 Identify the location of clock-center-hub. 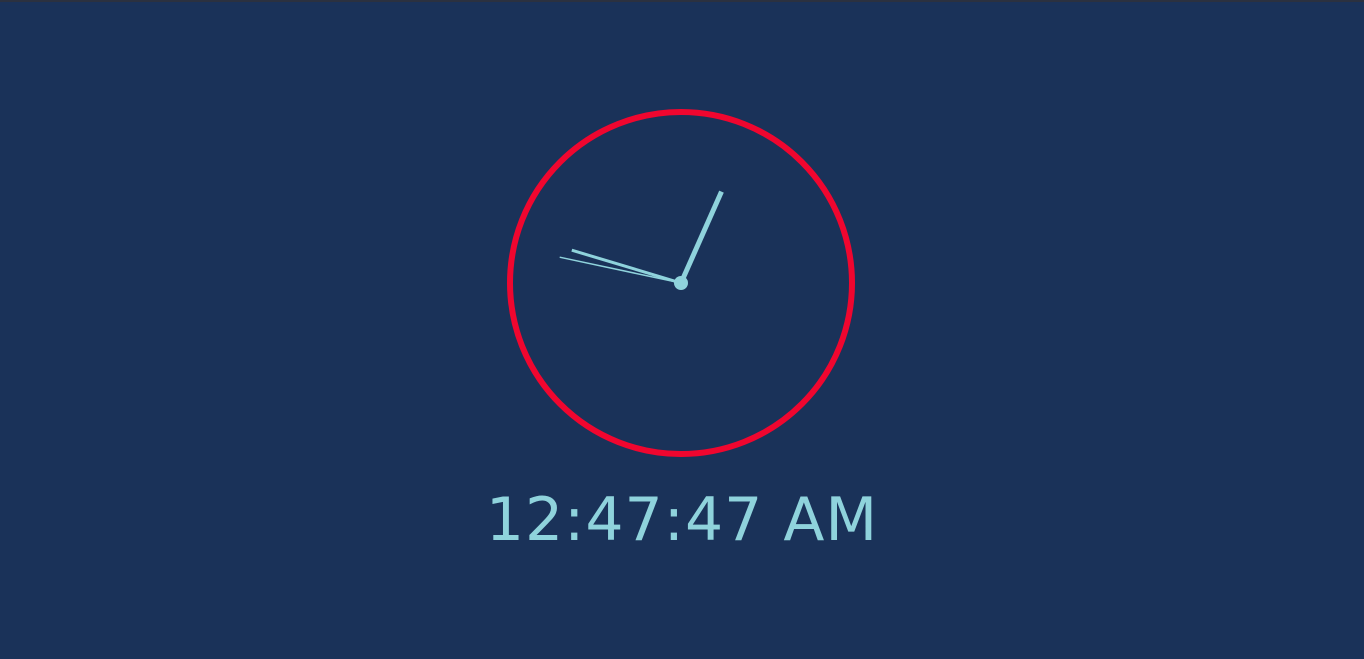
(681, 283).